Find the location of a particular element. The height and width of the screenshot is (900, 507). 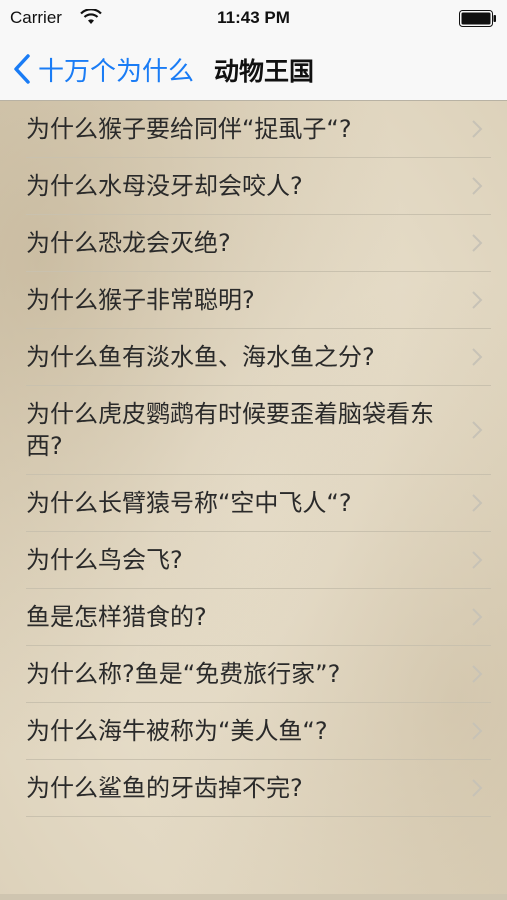

list-item-label: 为什么猴子要给同伴“捉虱子“? is located at coordinates (189, 129).